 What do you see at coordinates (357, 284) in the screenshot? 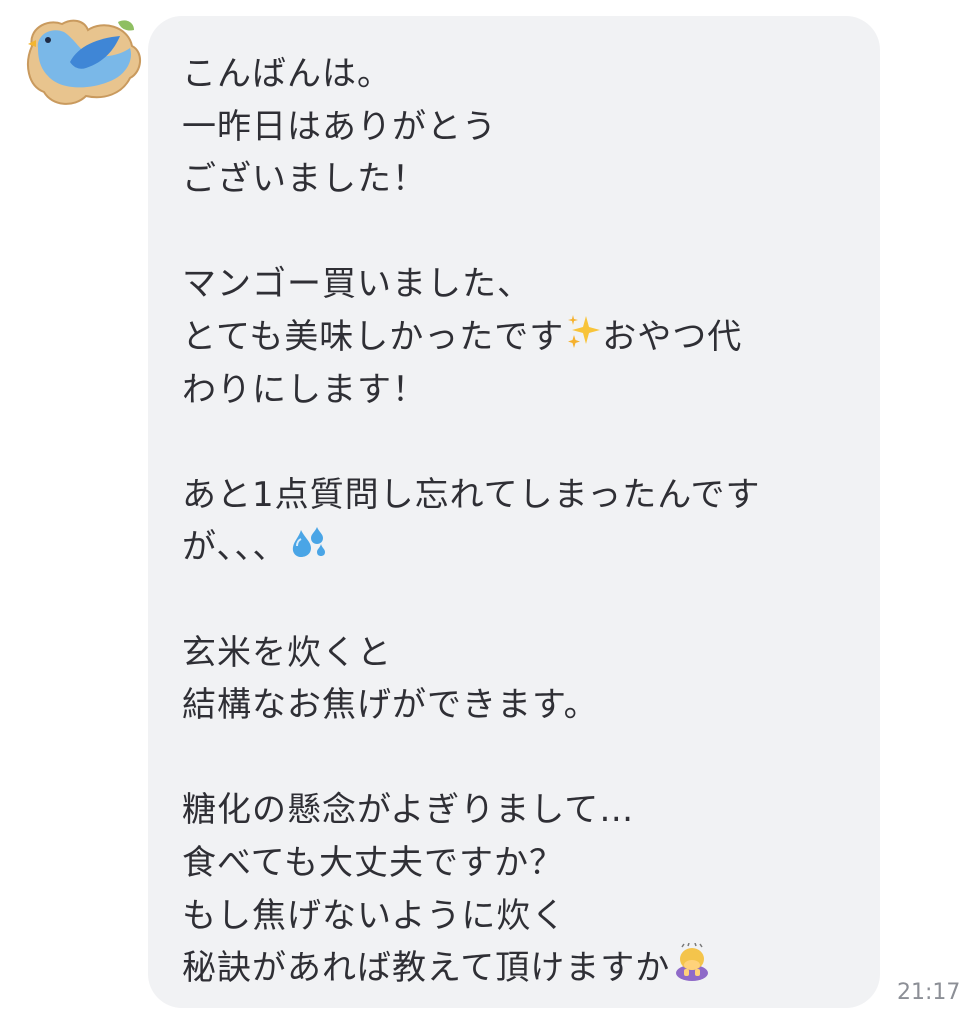
I see `message-line: マンゴー買いました、` at bounding box center [357, 284].